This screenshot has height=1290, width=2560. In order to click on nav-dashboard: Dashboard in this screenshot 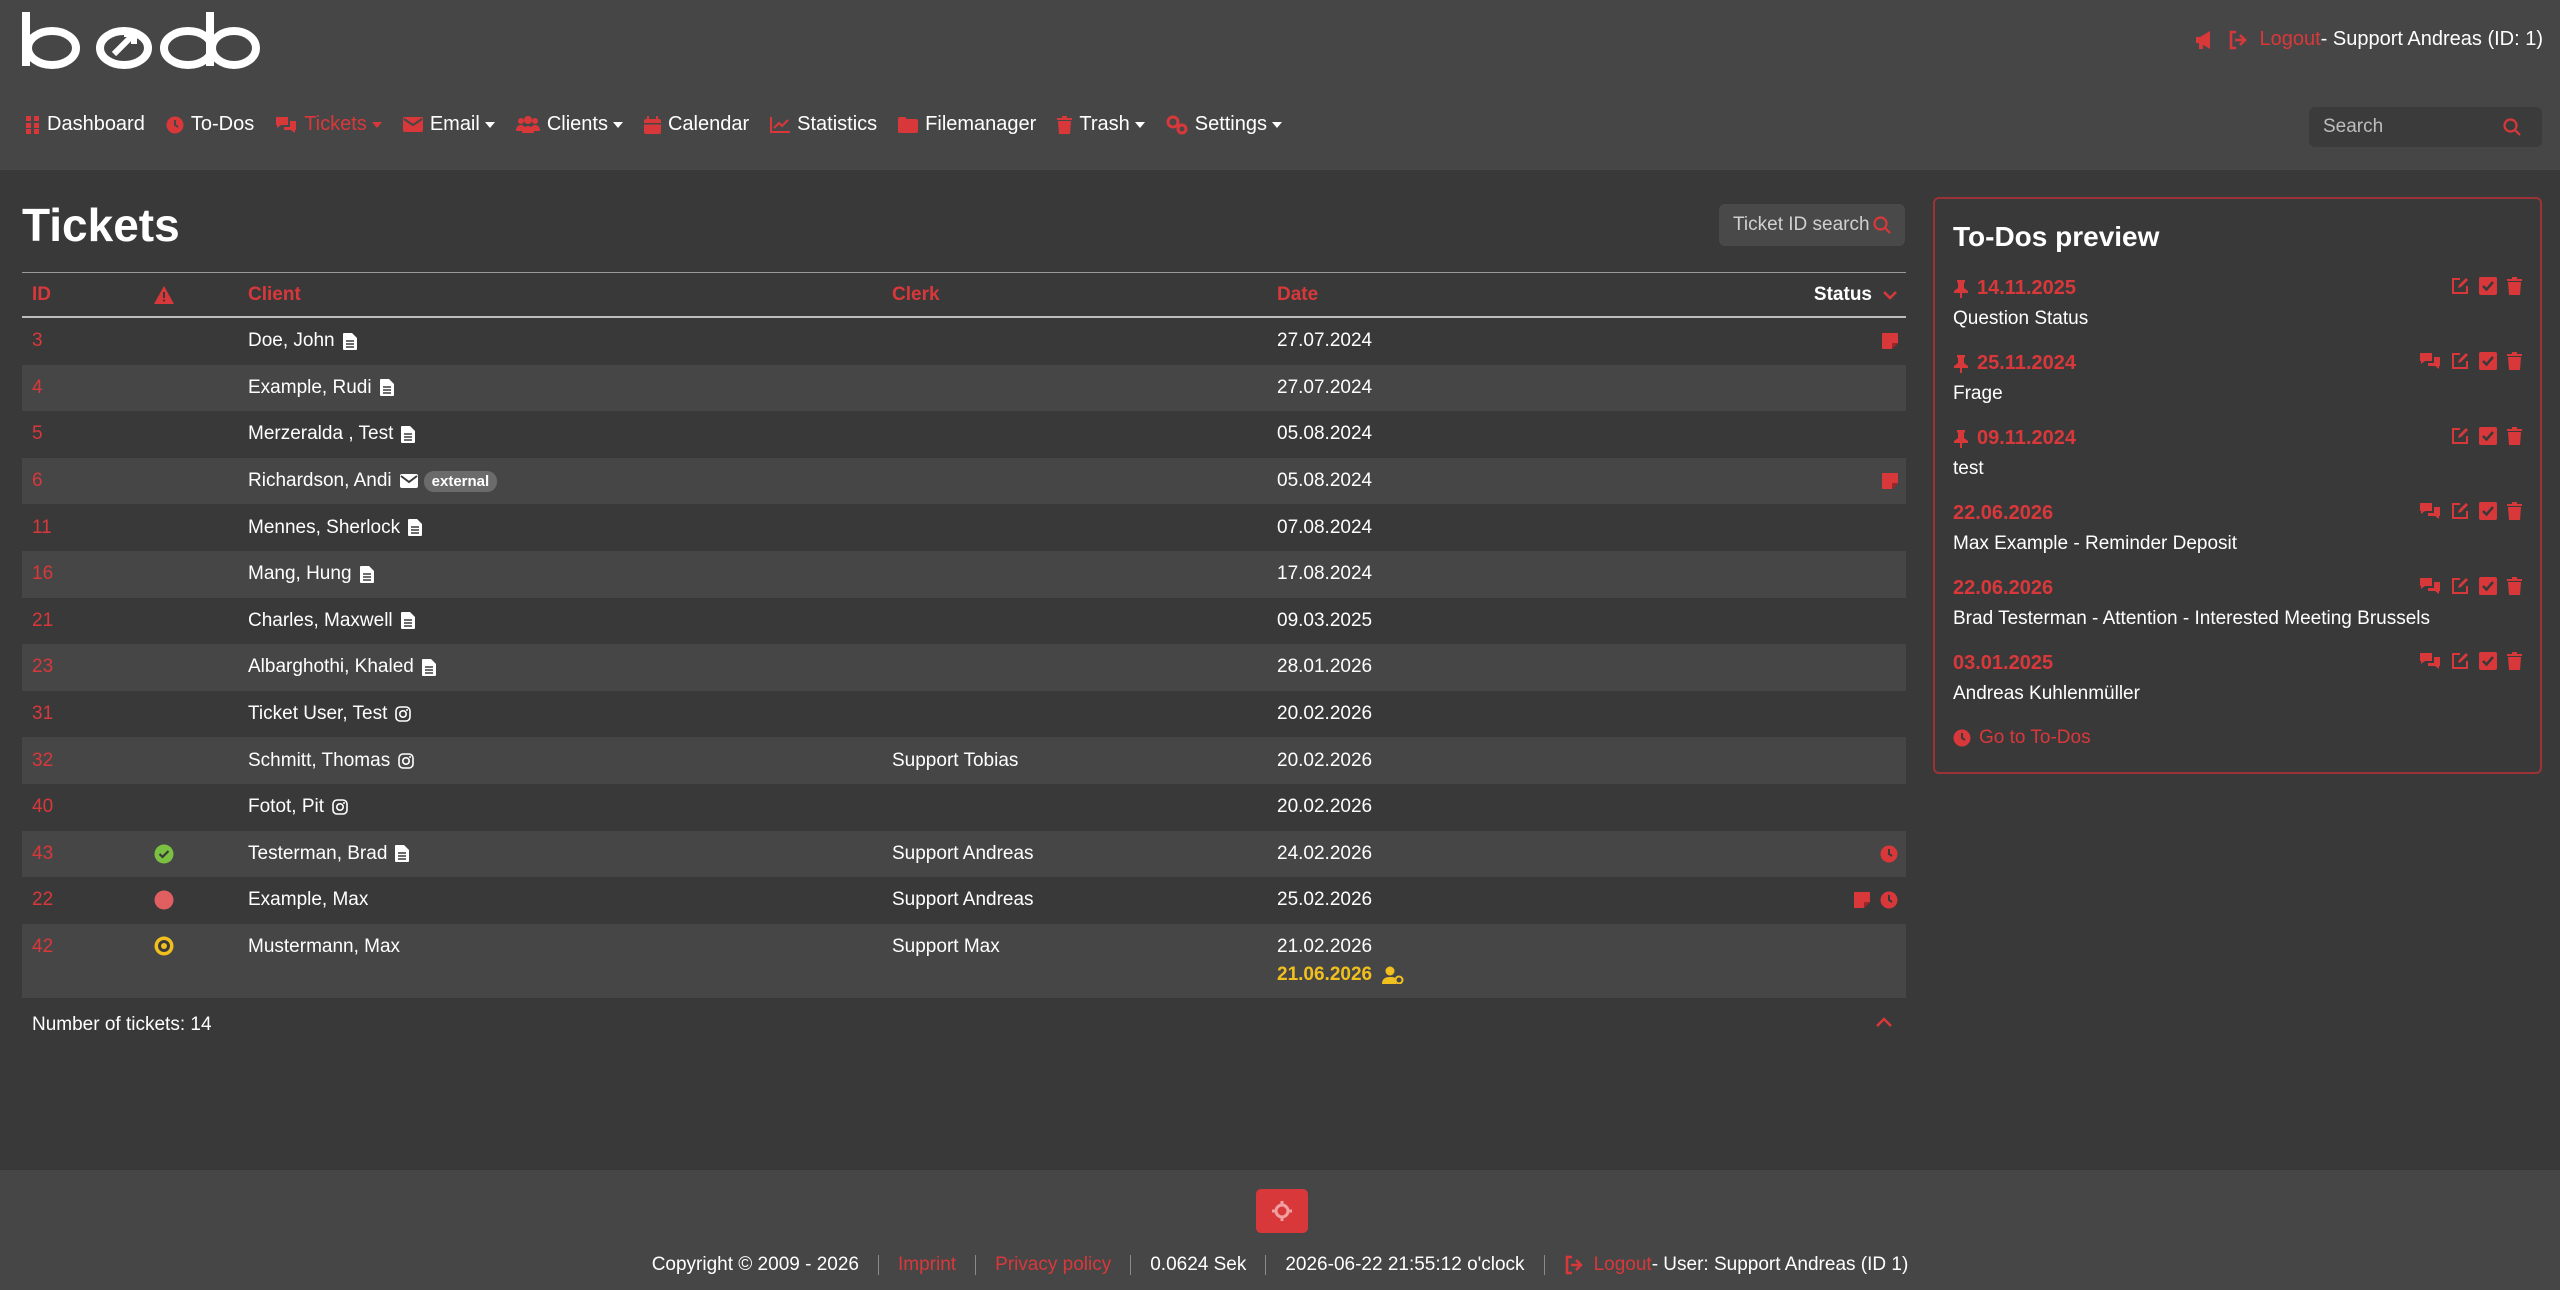, I will do `click(85, 124)`.